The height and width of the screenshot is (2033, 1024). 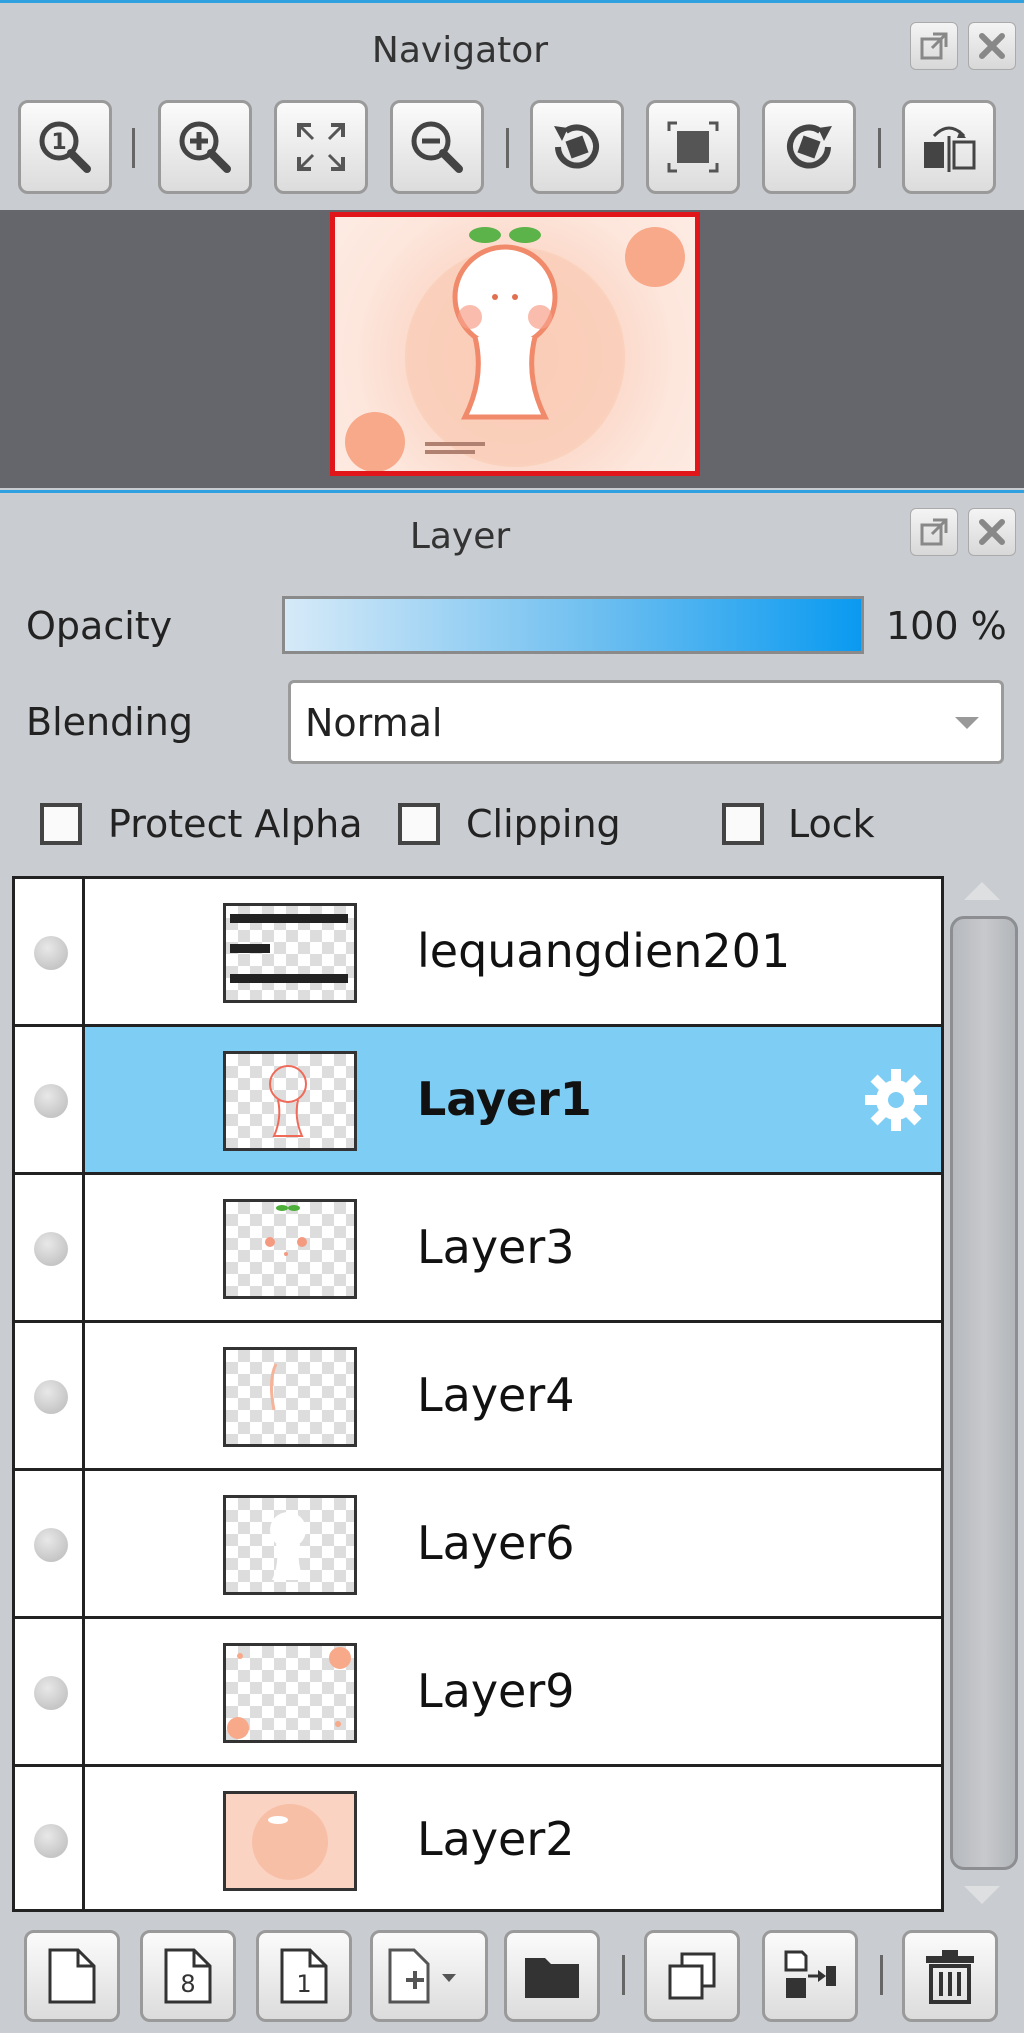 I want to click on layer-row: lequangdien201, so click(x=478, y=953).